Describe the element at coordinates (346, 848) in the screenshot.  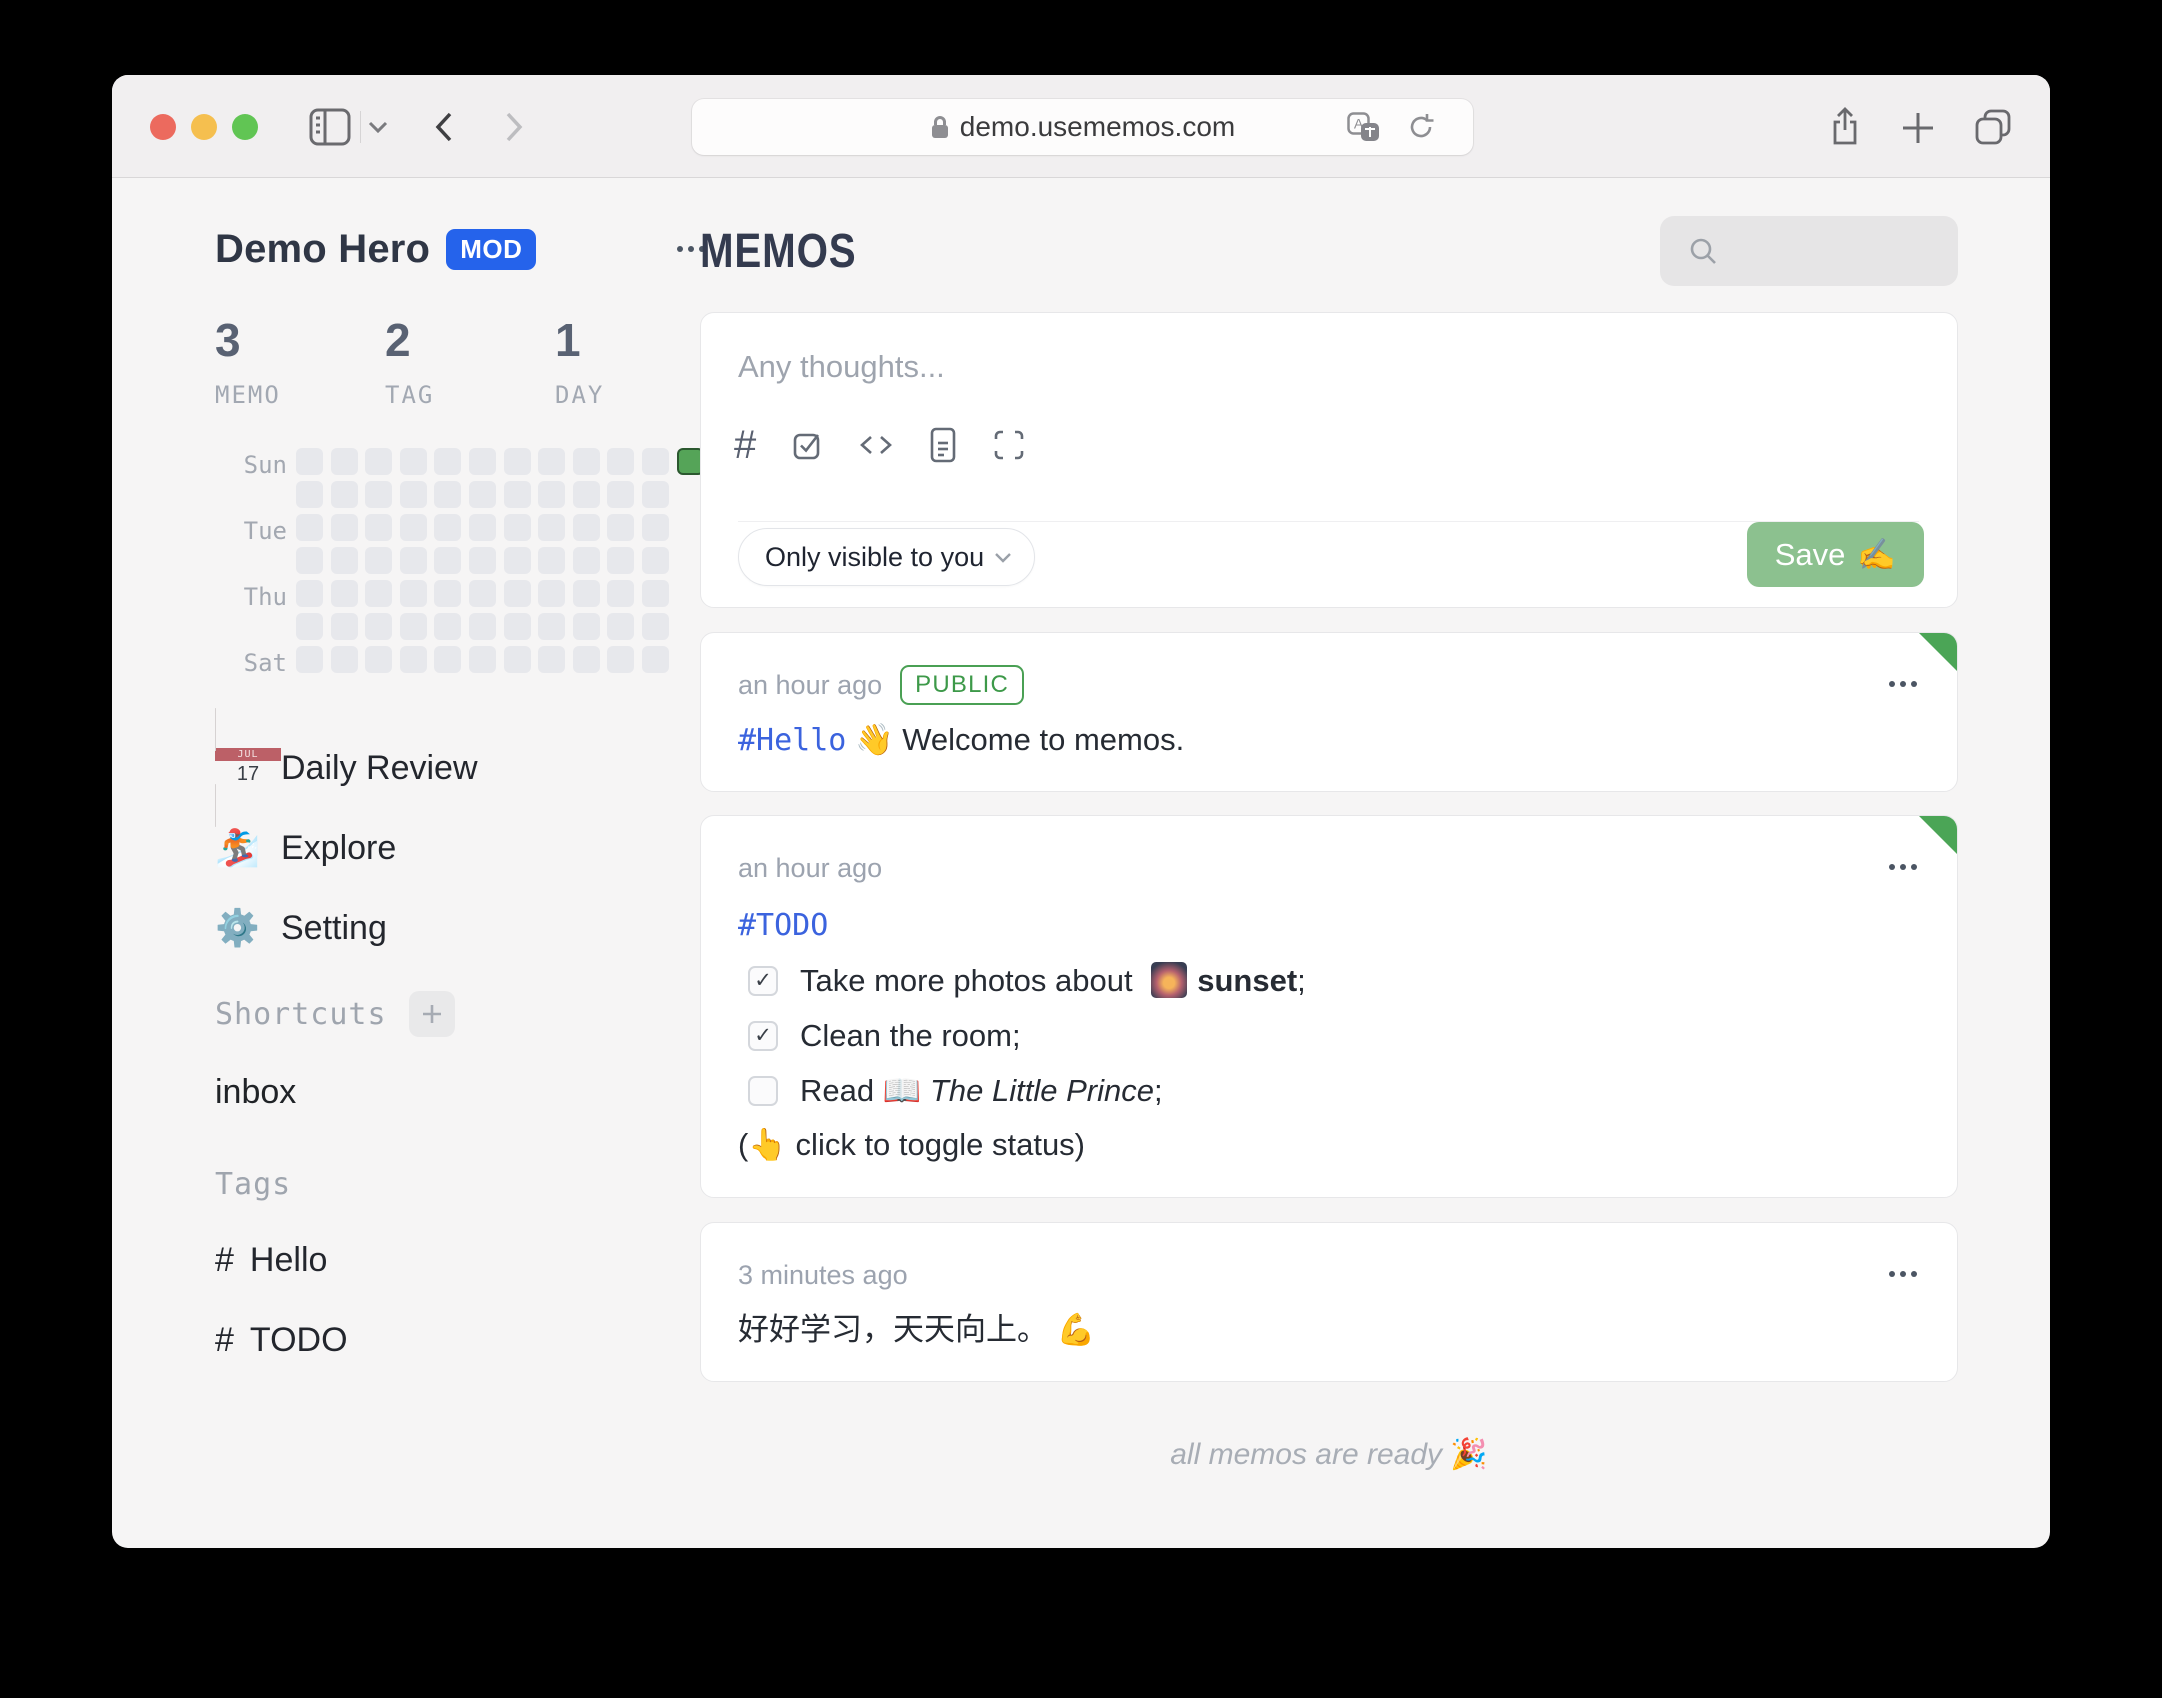
I see `sidebar-item-explore: 🏂 Explore` at that location.